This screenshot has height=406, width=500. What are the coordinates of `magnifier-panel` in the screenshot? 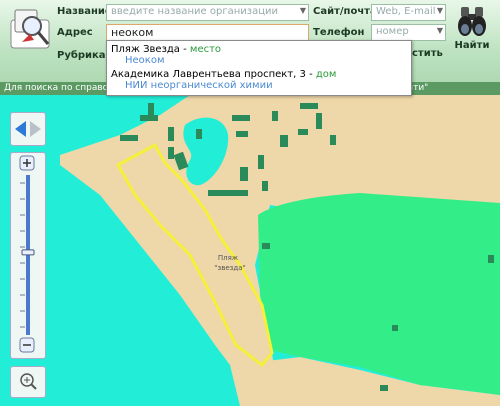 It's located at (28, 382).